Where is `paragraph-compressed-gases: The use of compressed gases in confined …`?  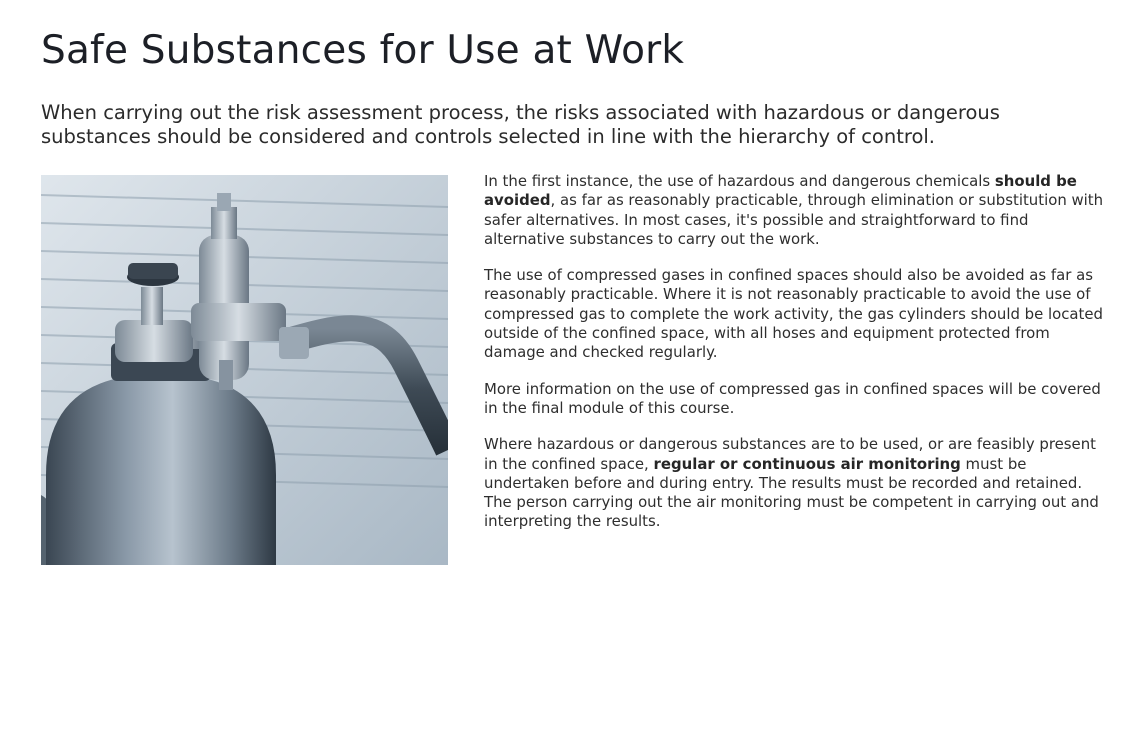
paragraph-compressed-gases: The use of compressed gases in confined … is located at coordinates (794, 314).